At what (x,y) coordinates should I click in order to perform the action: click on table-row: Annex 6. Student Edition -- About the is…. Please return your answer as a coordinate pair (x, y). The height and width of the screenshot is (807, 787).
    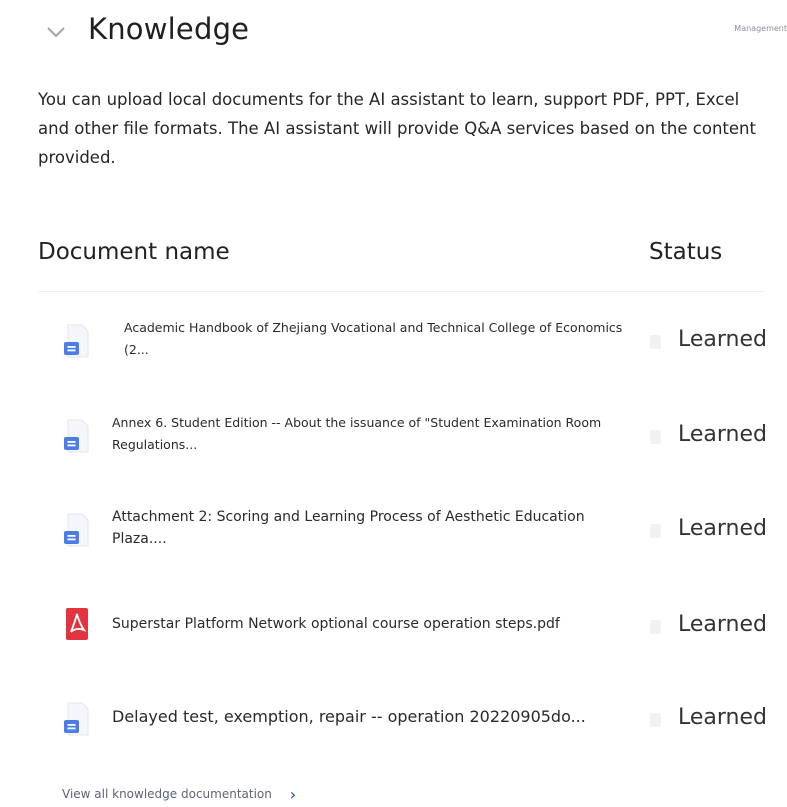
    Looking at the image, I should click on (416, 443).